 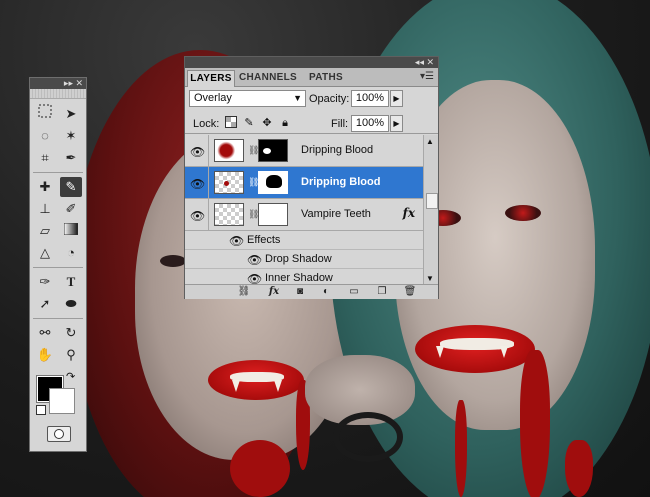 What do you see at coordinates (299, 278) in the screenshot?
I see `effect-name: Inner Shadow` at bounding box center [299, 278].